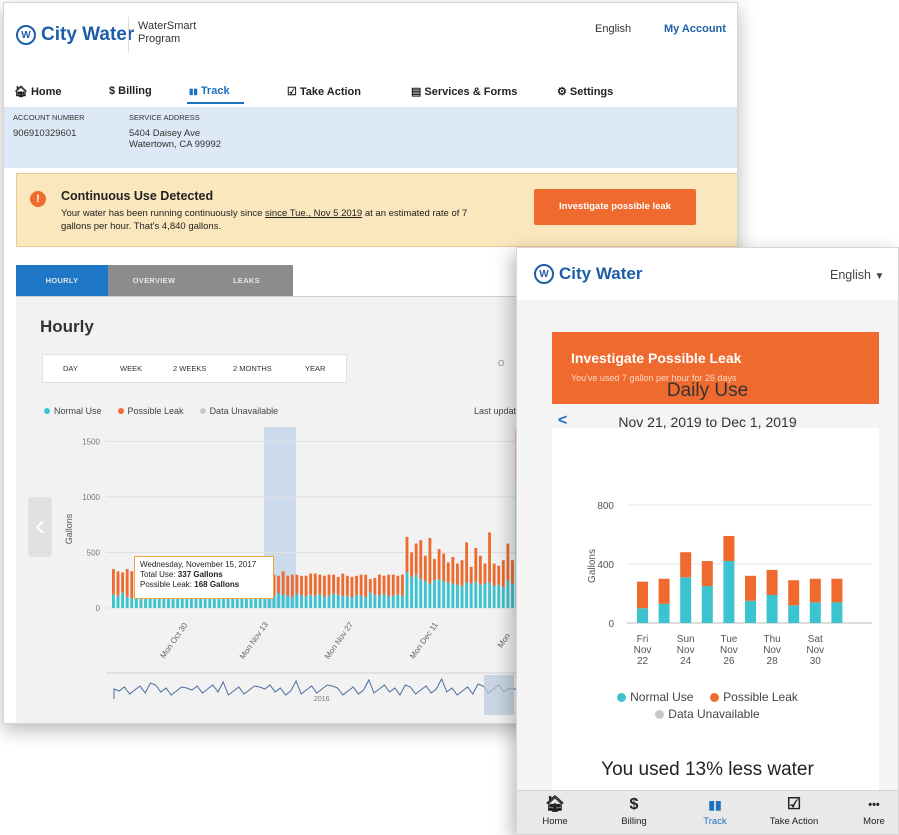  Describe the element at coordinates (173, 640) in the screenshot. I see `x-tick-label: Mon Oct 30` at that location.